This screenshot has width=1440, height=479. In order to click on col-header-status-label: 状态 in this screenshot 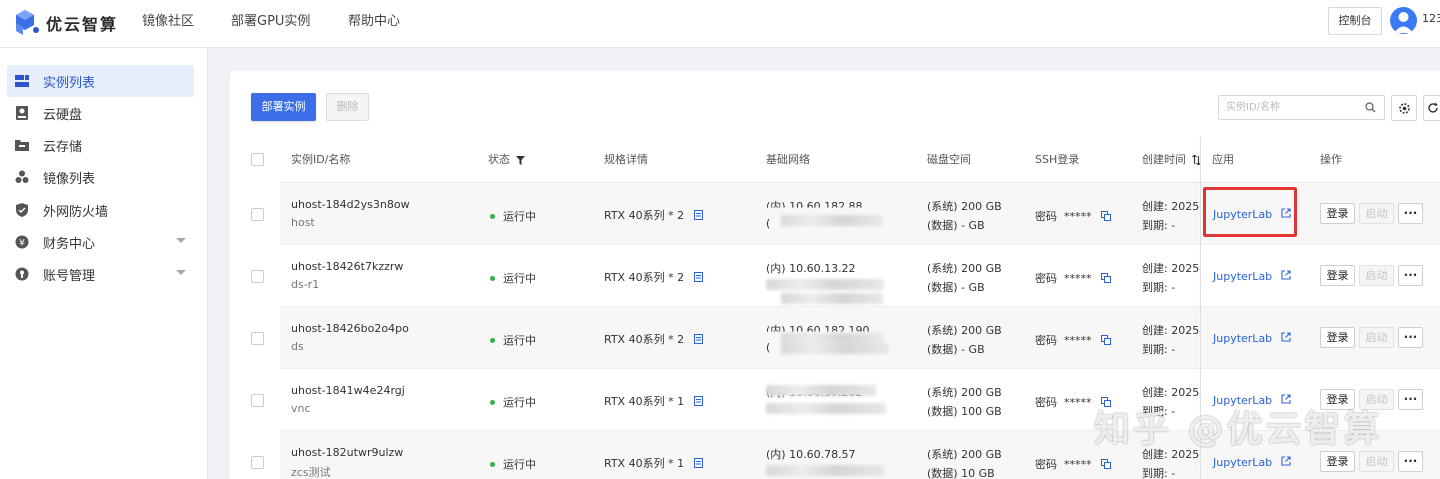, I will do `click(499, 159)`.